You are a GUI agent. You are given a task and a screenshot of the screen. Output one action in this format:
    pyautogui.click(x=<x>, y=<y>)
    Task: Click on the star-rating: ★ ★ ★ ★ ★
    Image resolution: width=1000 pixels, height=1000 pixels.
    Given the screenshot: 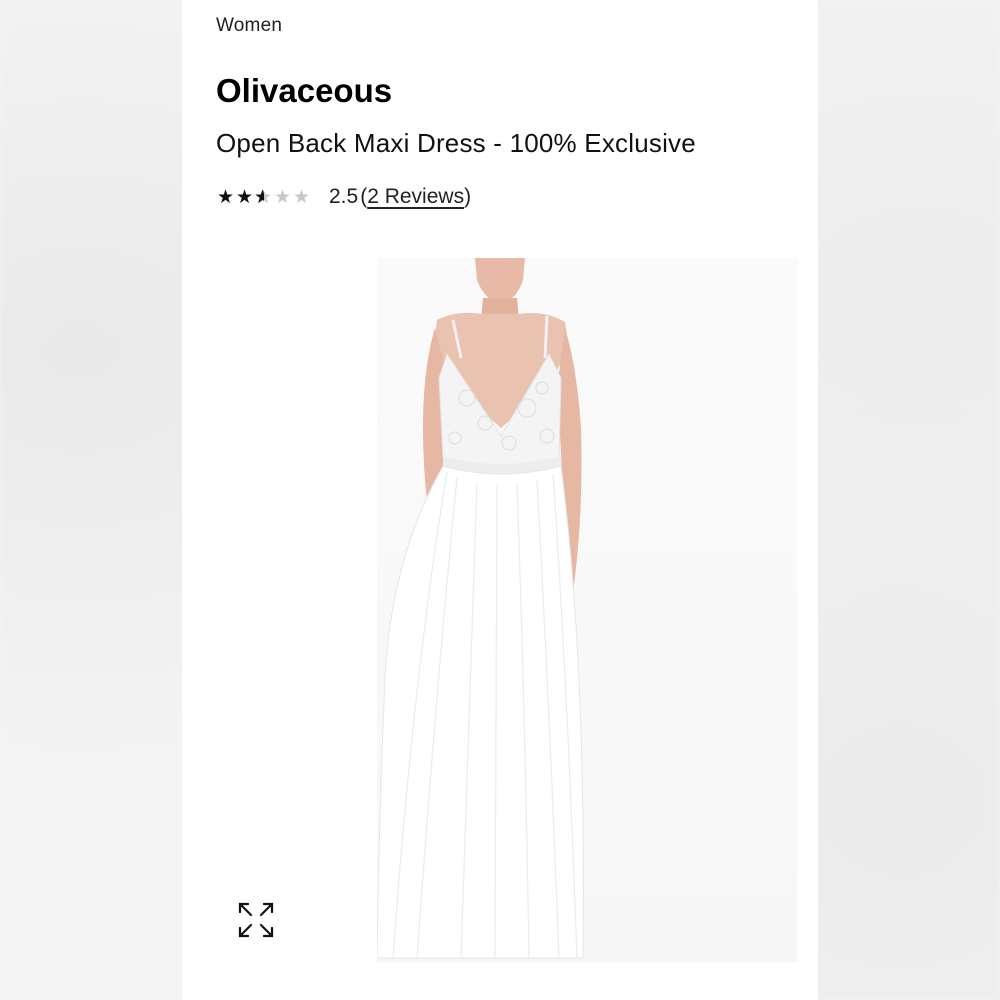 What is the action you would take?
    pyautogui.click(x=263, y=197)
    